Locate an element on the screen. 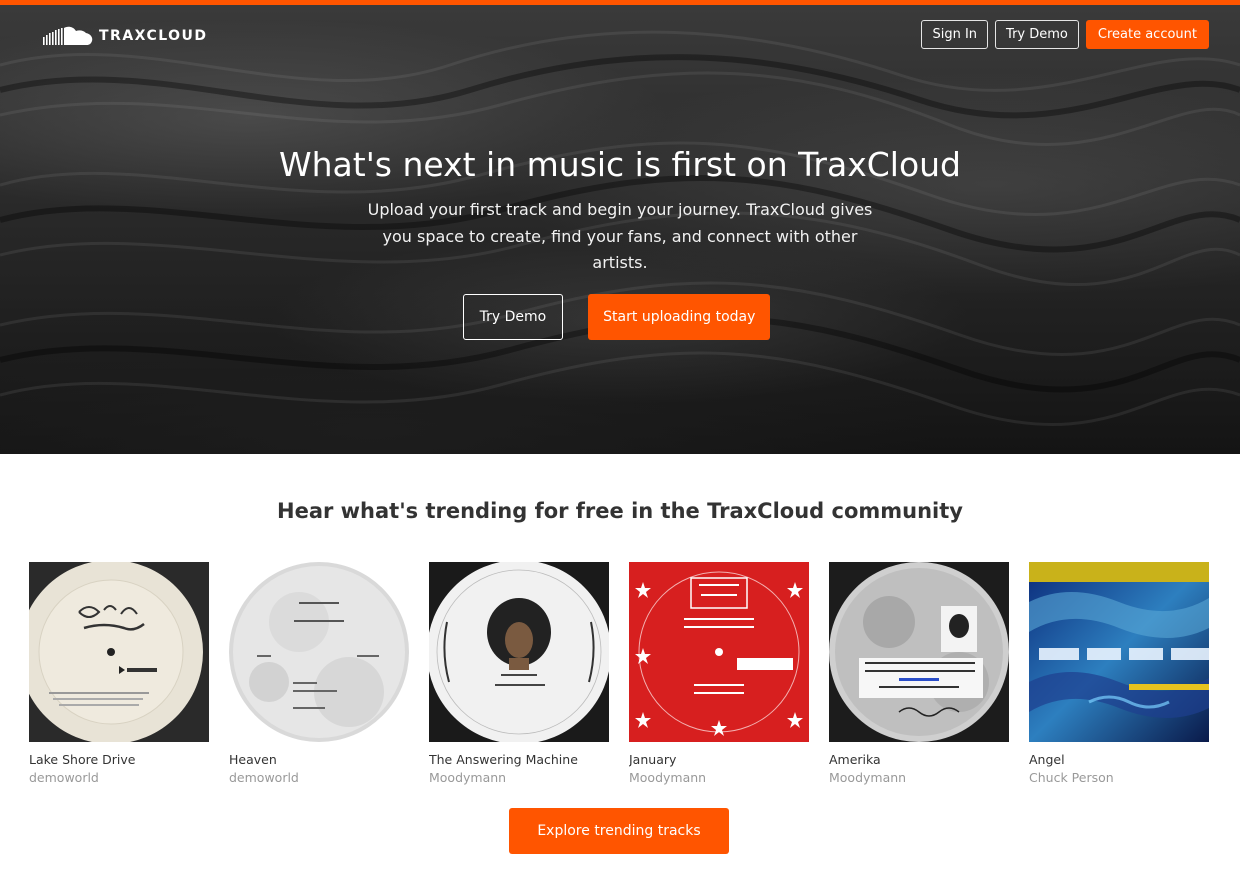 Image resolution: width=1240 pixels, height=892 pixels. track-title: Angel is located at coordinates (1119, 759).